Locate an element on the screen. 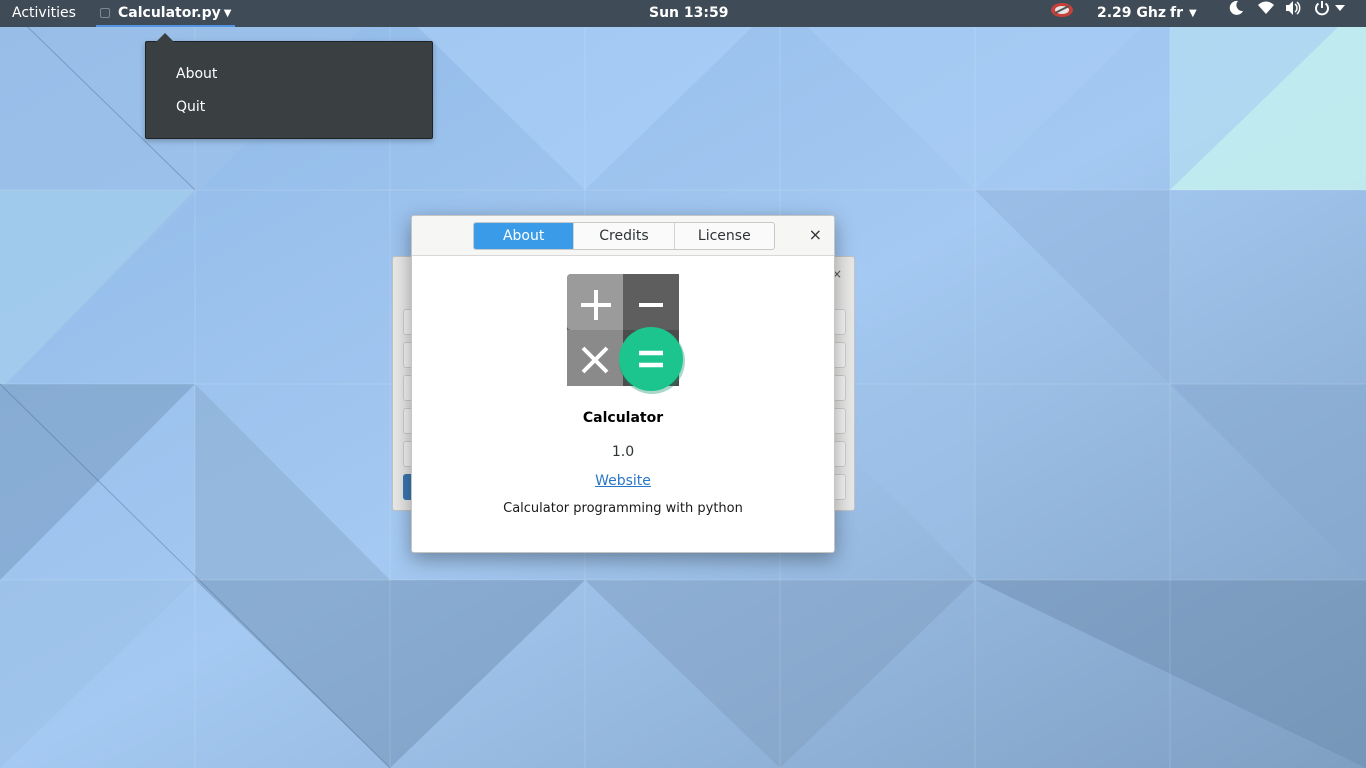 The width and height of the screenshot is (1366, 768). dialog-tab-switcher: About Credits License is located at coordinates (624, 236).